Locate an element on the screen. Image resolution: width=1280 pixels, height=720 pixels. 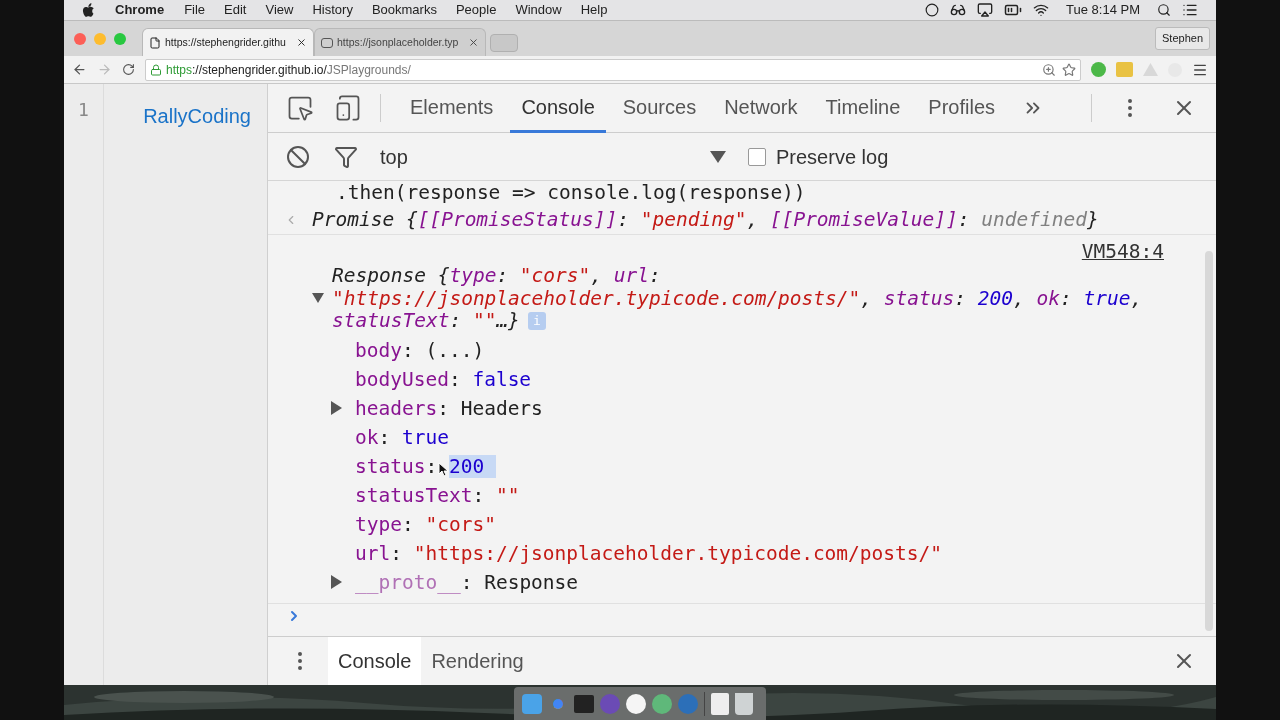
preserve-log-checkbox is located at coordinates (757, 156).